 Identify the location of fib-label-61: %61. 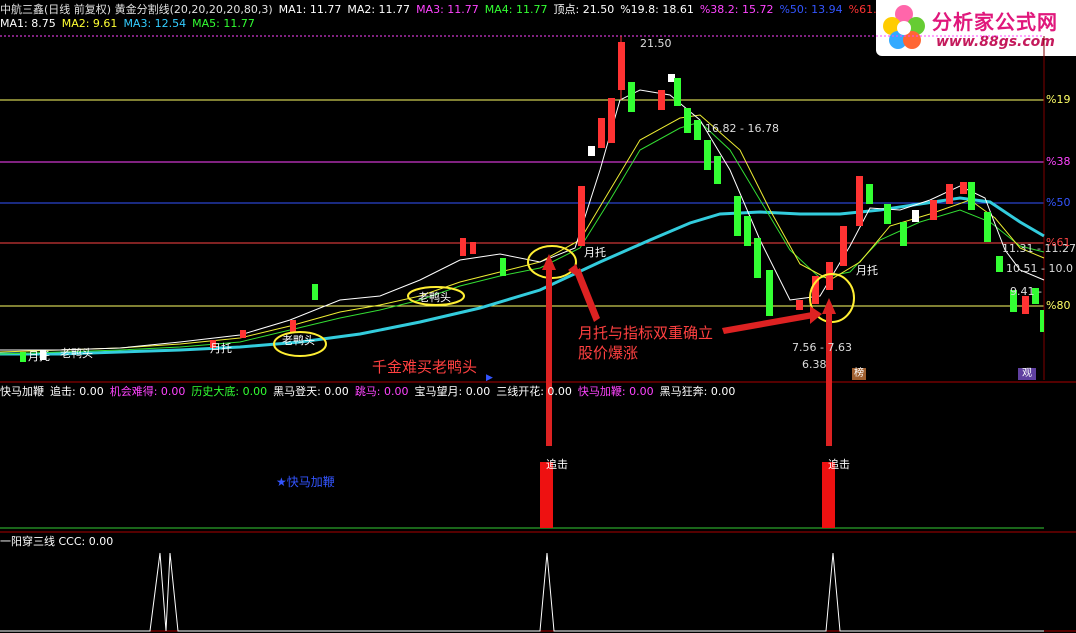
(1058, 242).